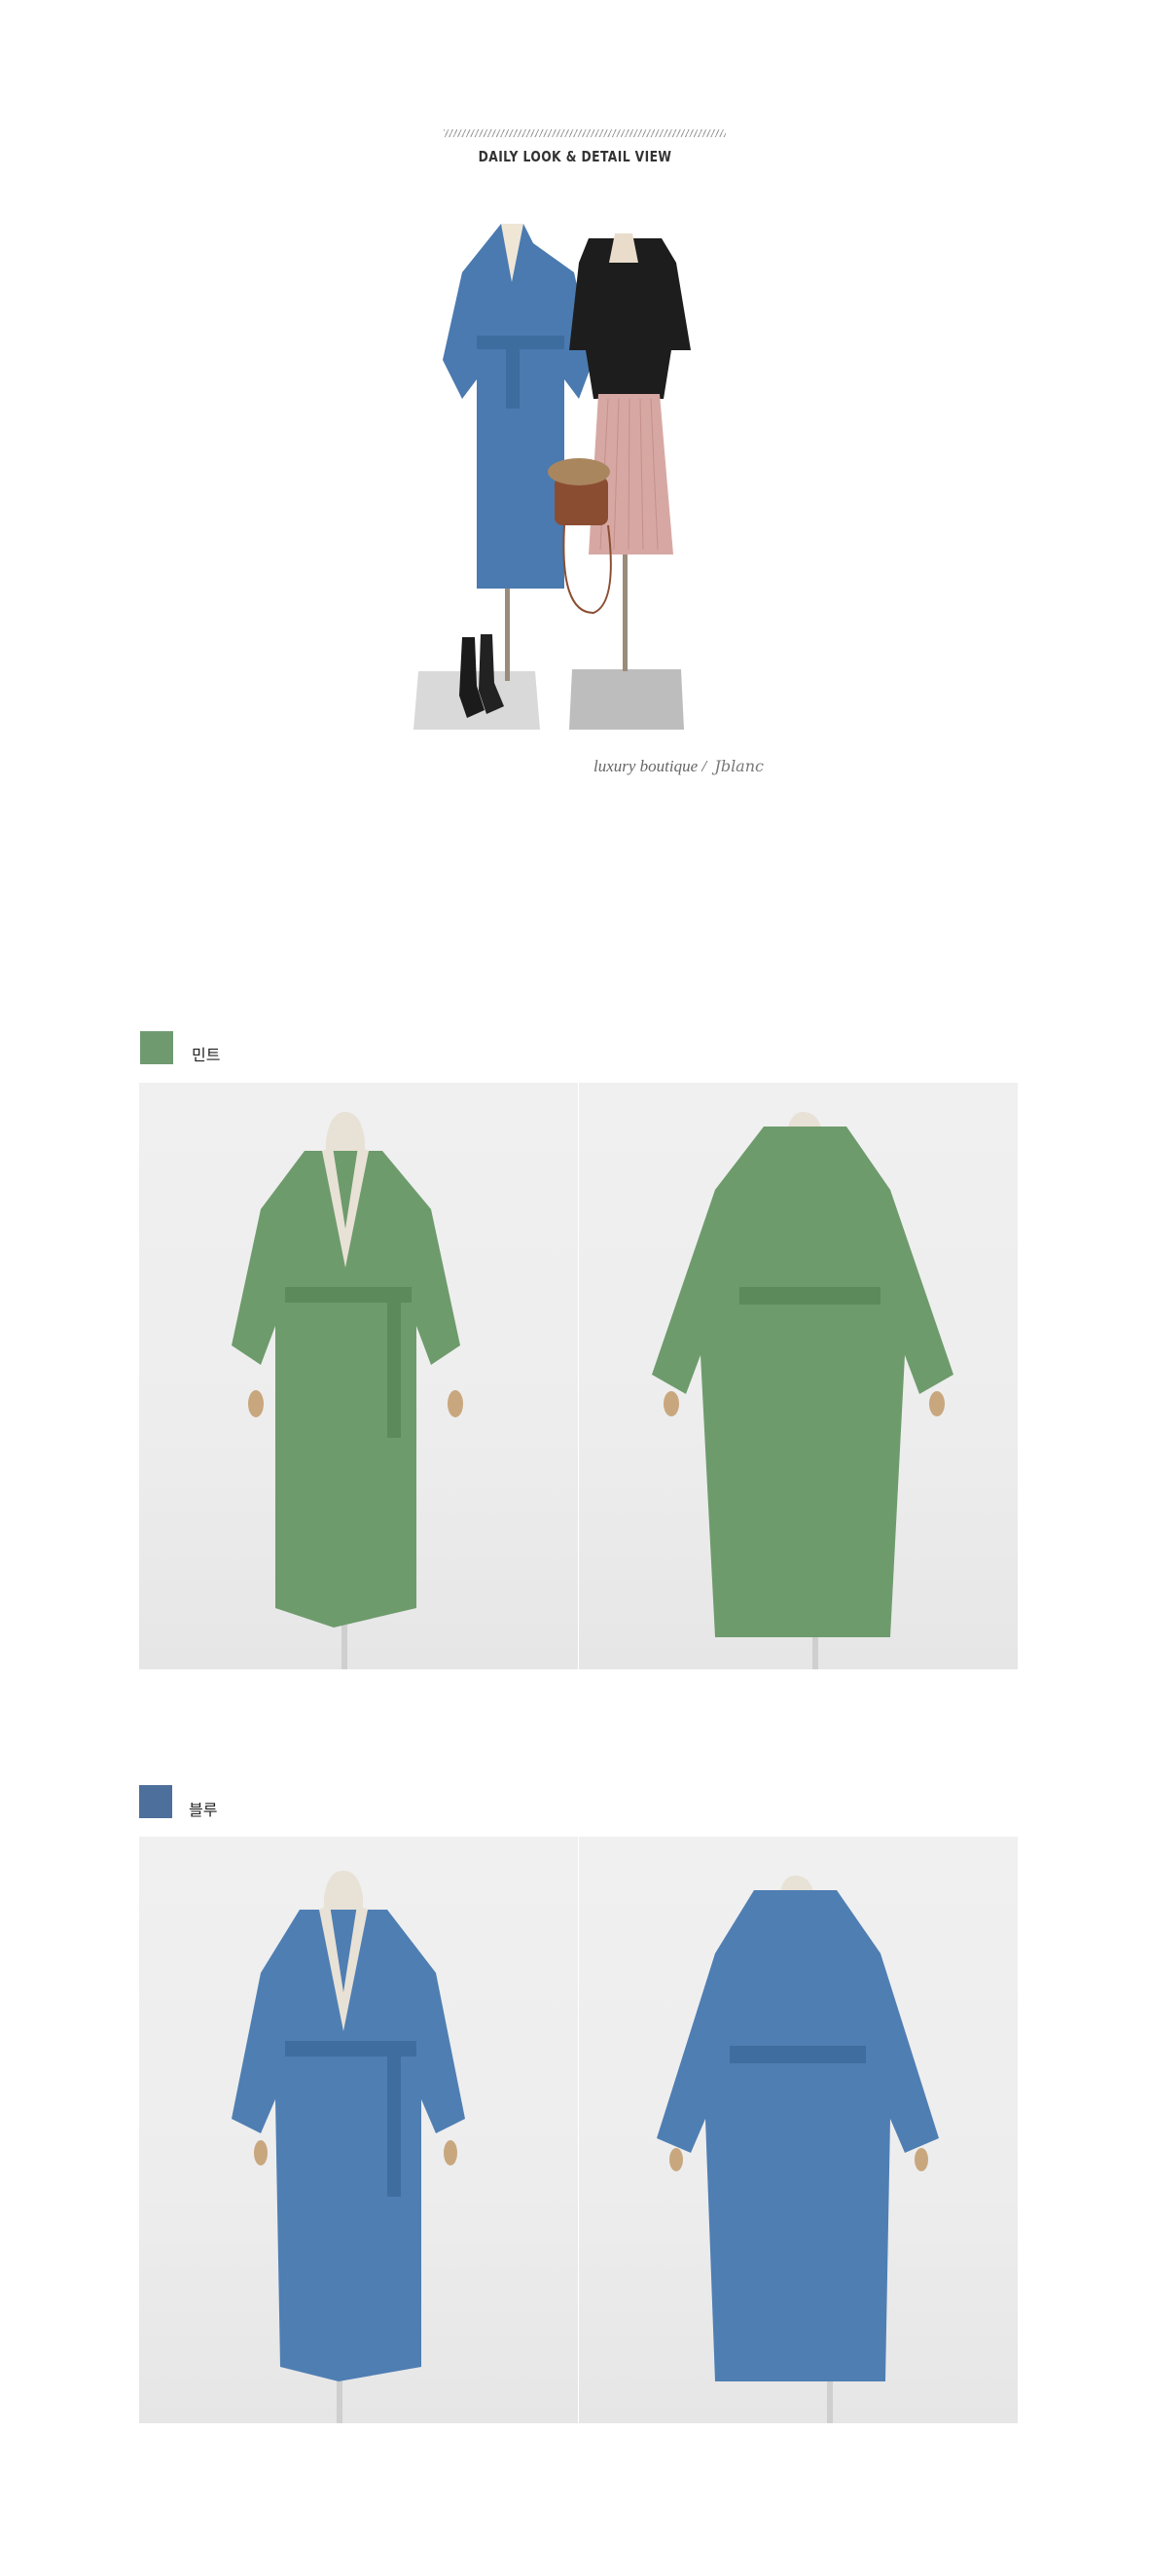  What do you see at coordinates (156, 1047) in the screenshot?
I see `color-swatch-mint` at bounding box center [156, 1047].